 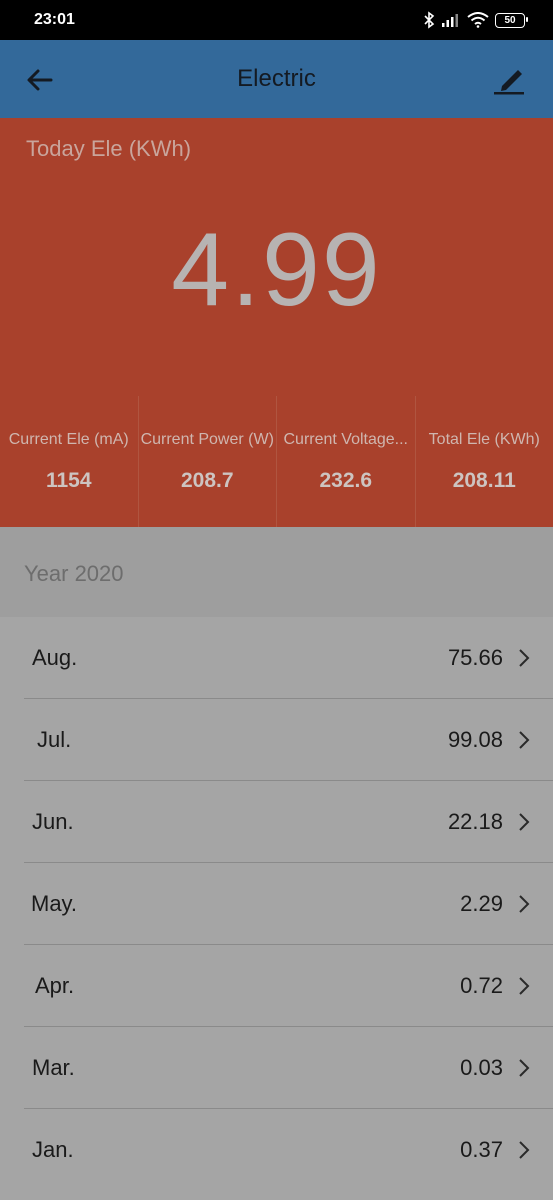 I want to click on page-title: Electric, so click(x=276, y=78).